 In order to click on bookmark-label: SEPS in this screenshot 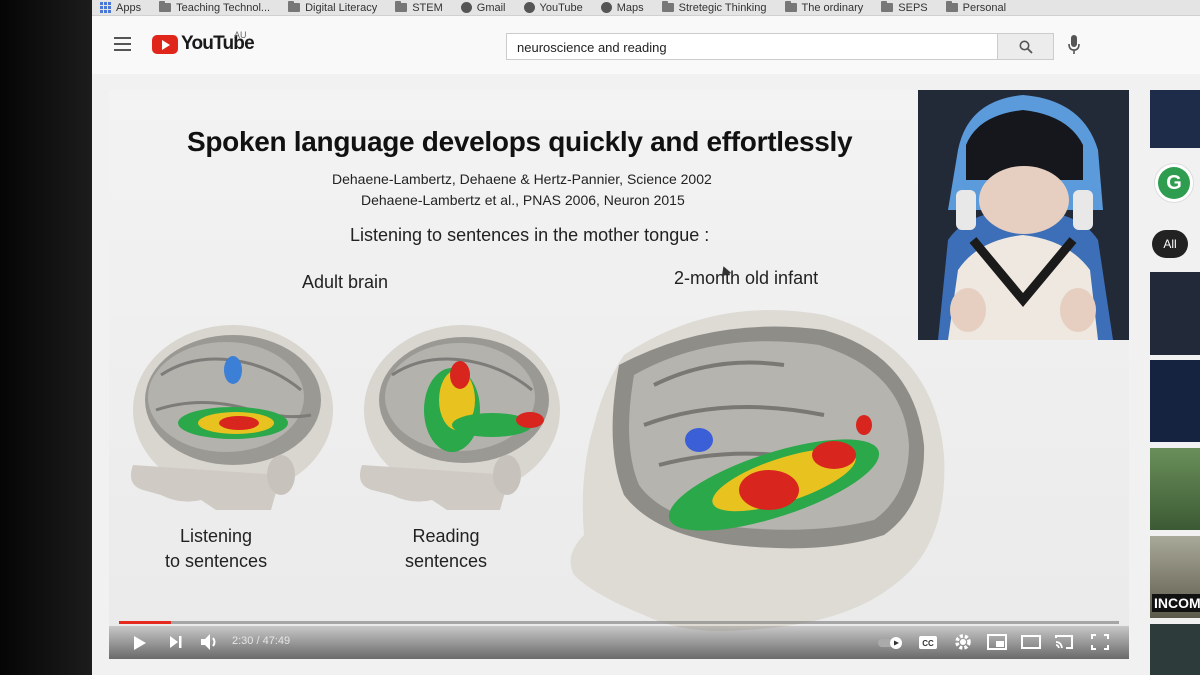, I will do `click(913, 7)`.